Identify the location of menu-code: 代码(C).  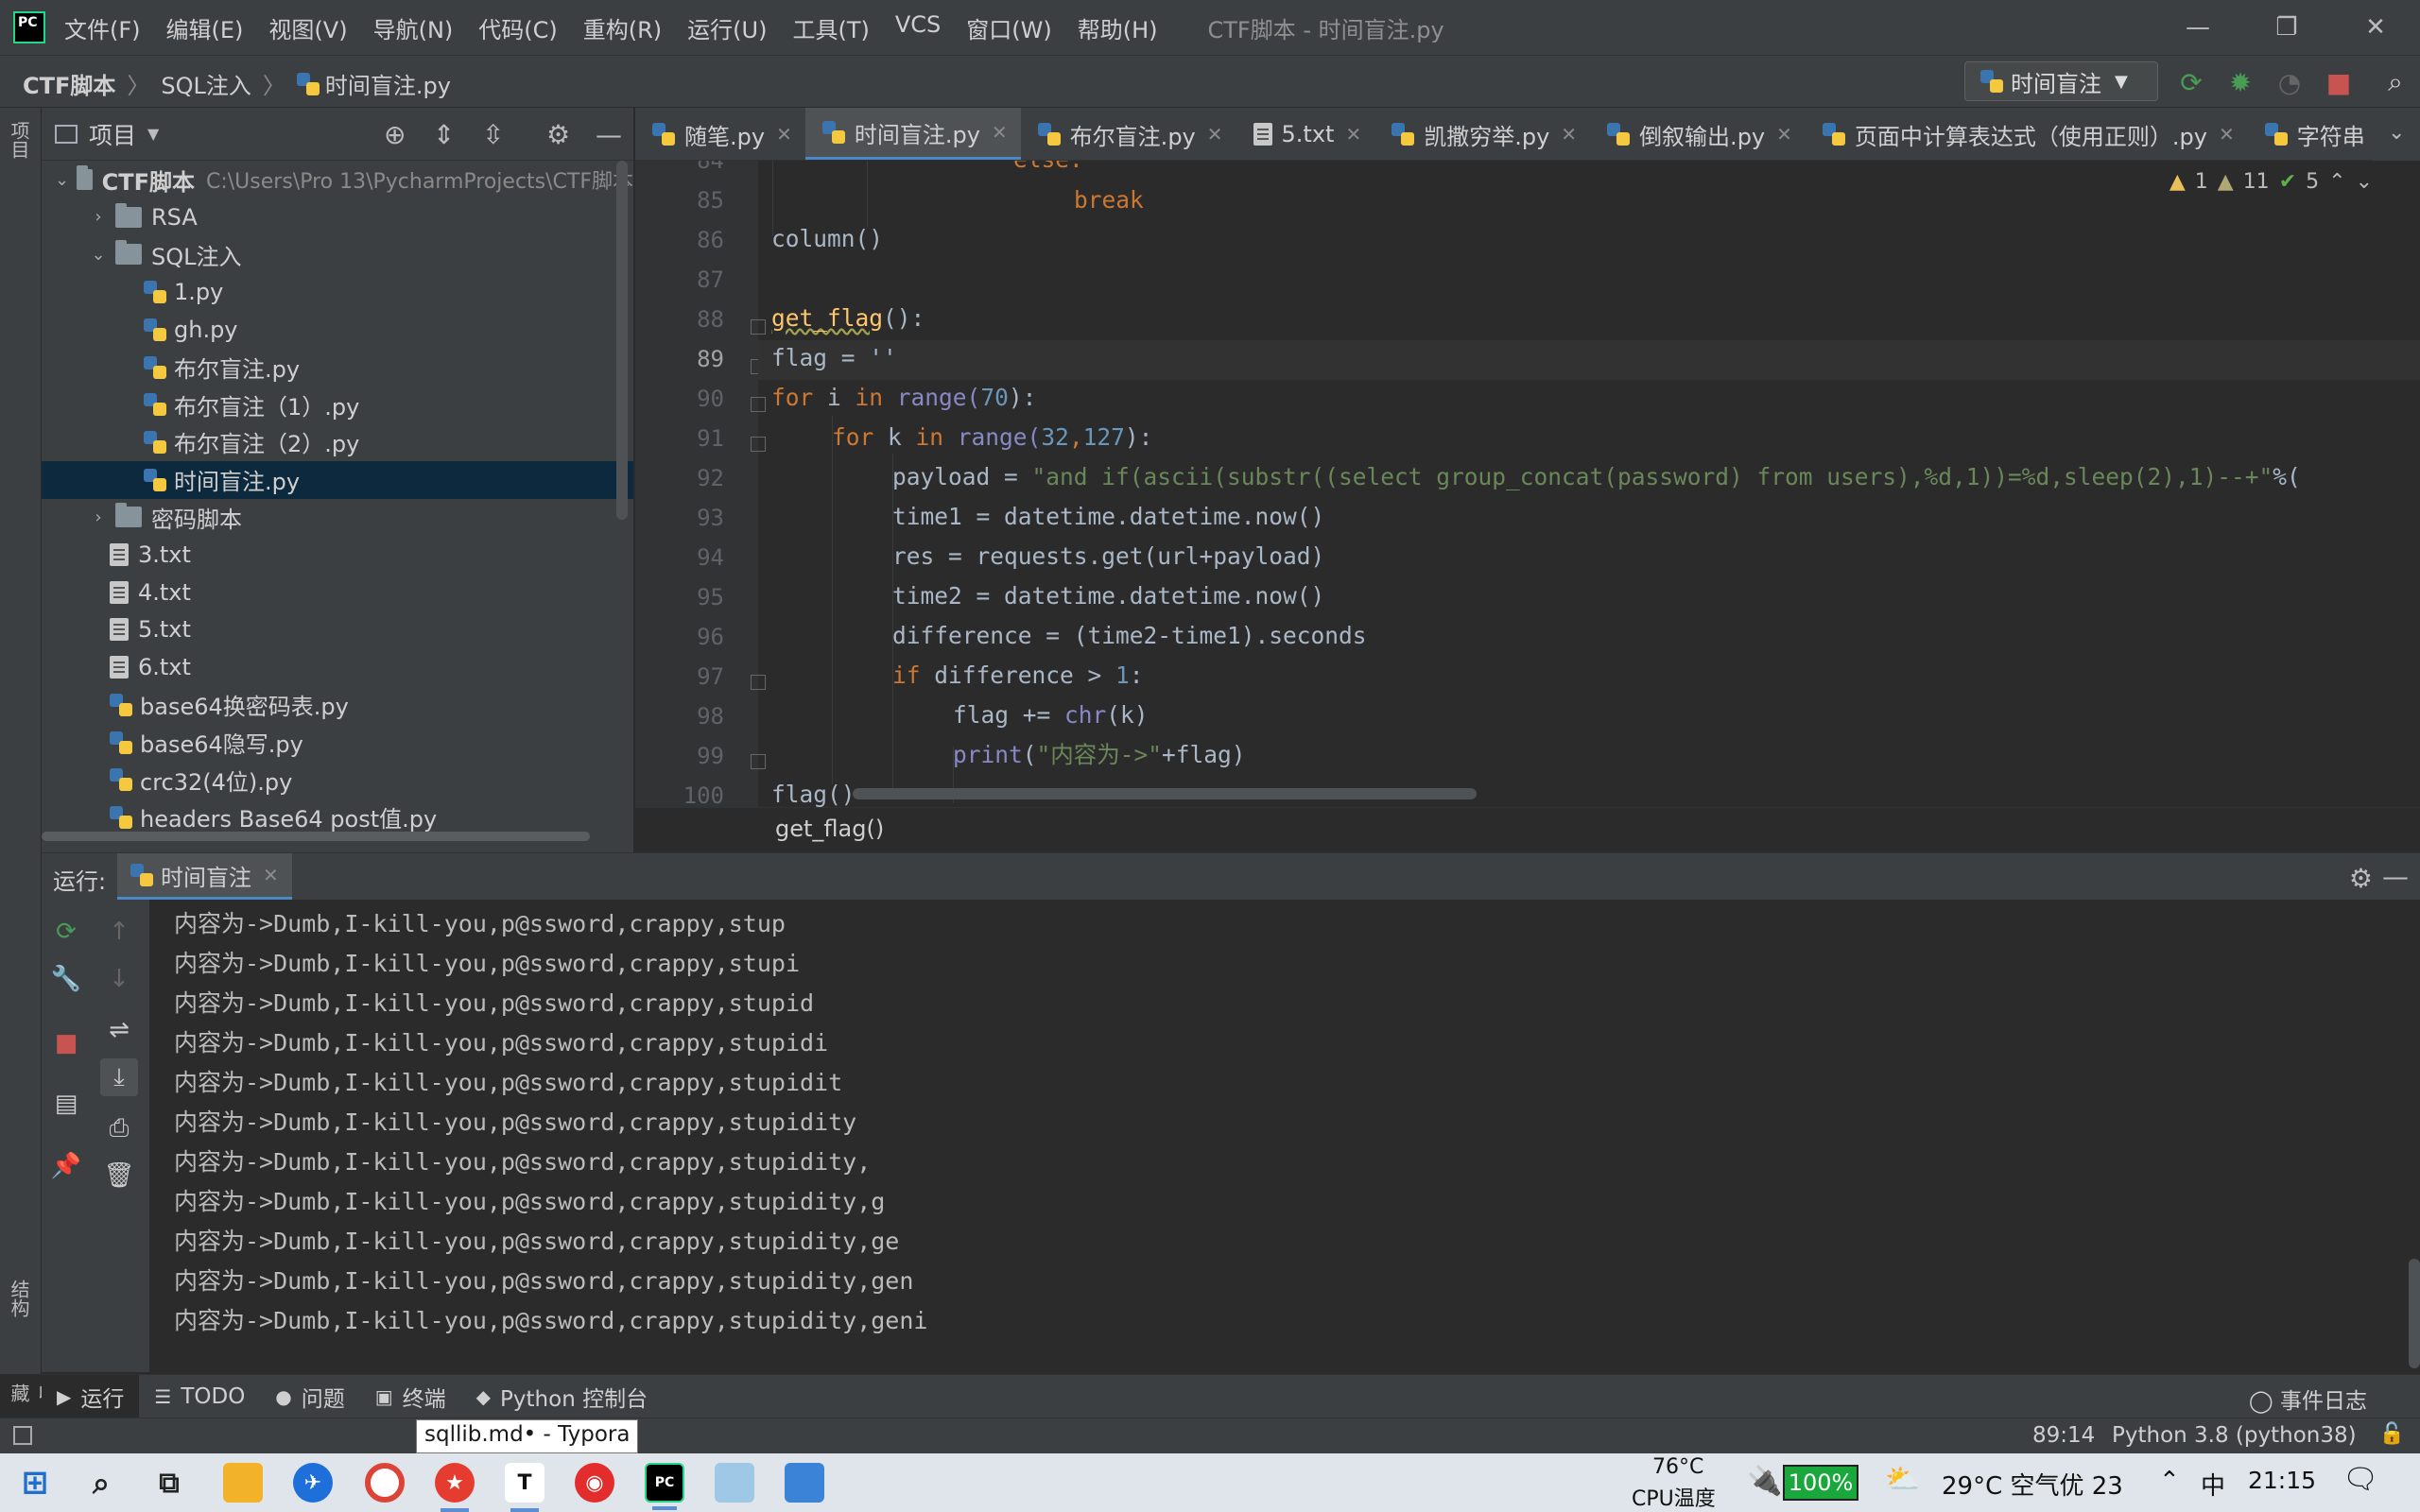
(518, 27).